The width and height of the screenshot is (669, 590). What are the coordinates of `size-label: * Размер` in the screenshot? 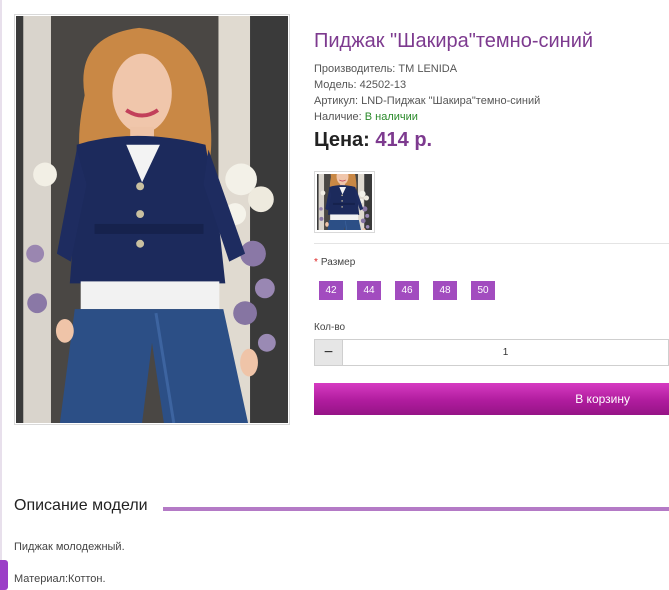 It's located at (334, 262).